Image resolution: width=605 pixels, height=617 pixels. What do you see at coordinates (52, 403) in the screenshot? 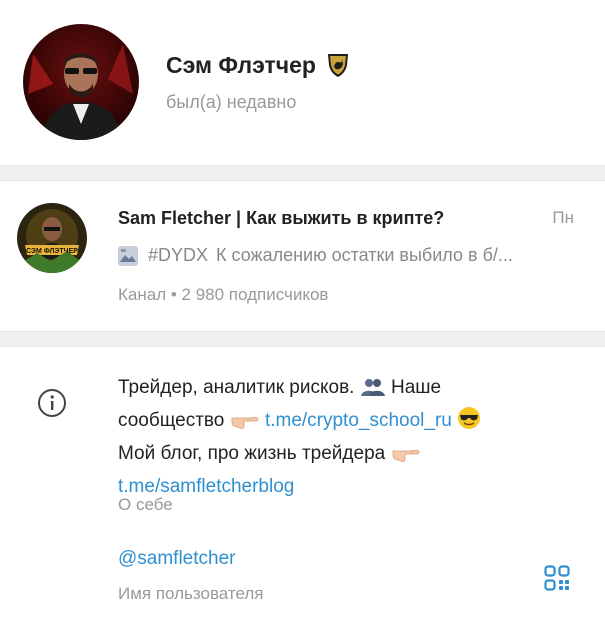
I see `info-icon` at bounding box center [52, 403].